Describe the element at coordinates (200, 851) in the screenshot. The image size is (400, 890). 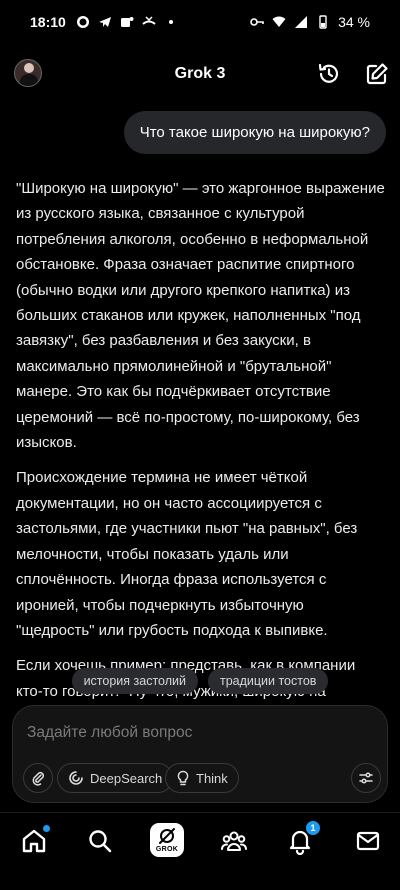
I see `bottom-nav: GROK 1` at that location.